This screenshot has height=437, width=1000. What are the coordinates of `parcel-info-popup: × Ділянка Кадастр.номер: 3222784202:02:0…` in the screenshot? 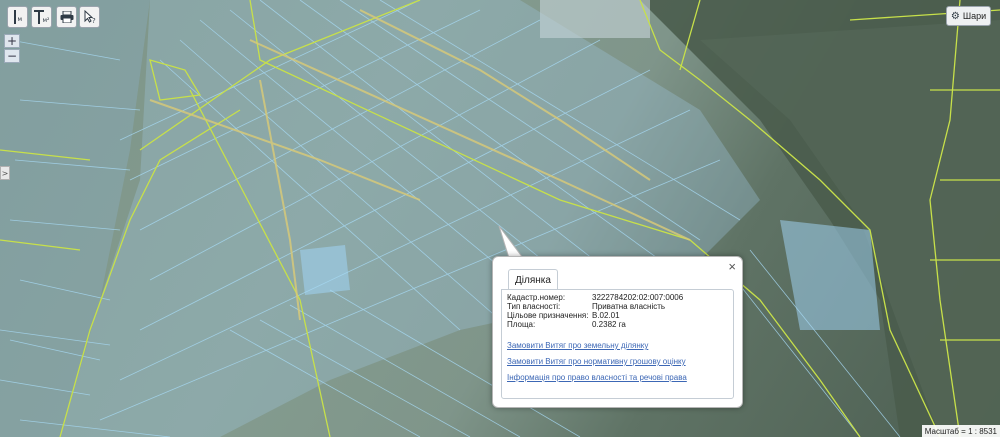 It's located at (617, 332).